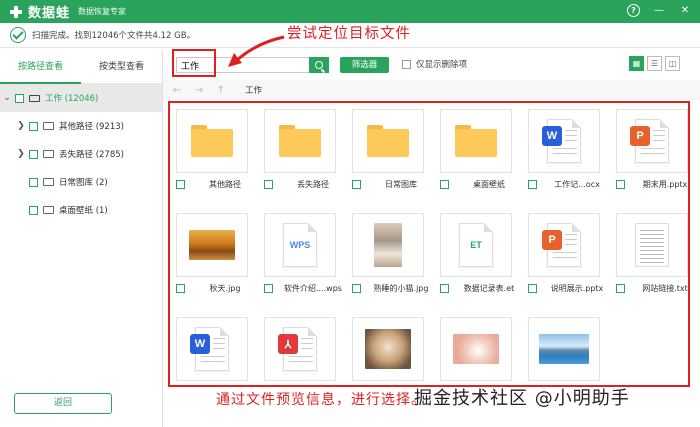 The width and height of the screenshot is (700, 427). What do you see at coordinates (225, 288) in the screenshot?
I see `file-name: 秋天.jpg` at bounding box center [225, 288].